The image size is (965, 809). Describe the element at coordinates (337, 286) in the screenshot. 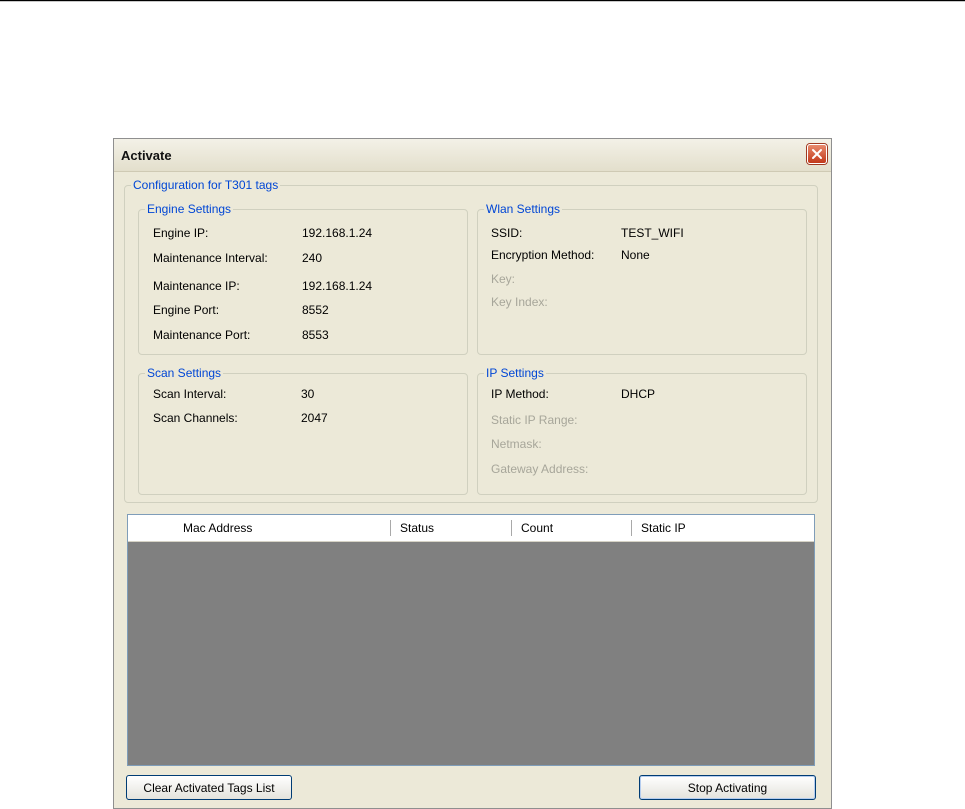

I see `maintenance-ip-value: 192.168.1.24` at that location.